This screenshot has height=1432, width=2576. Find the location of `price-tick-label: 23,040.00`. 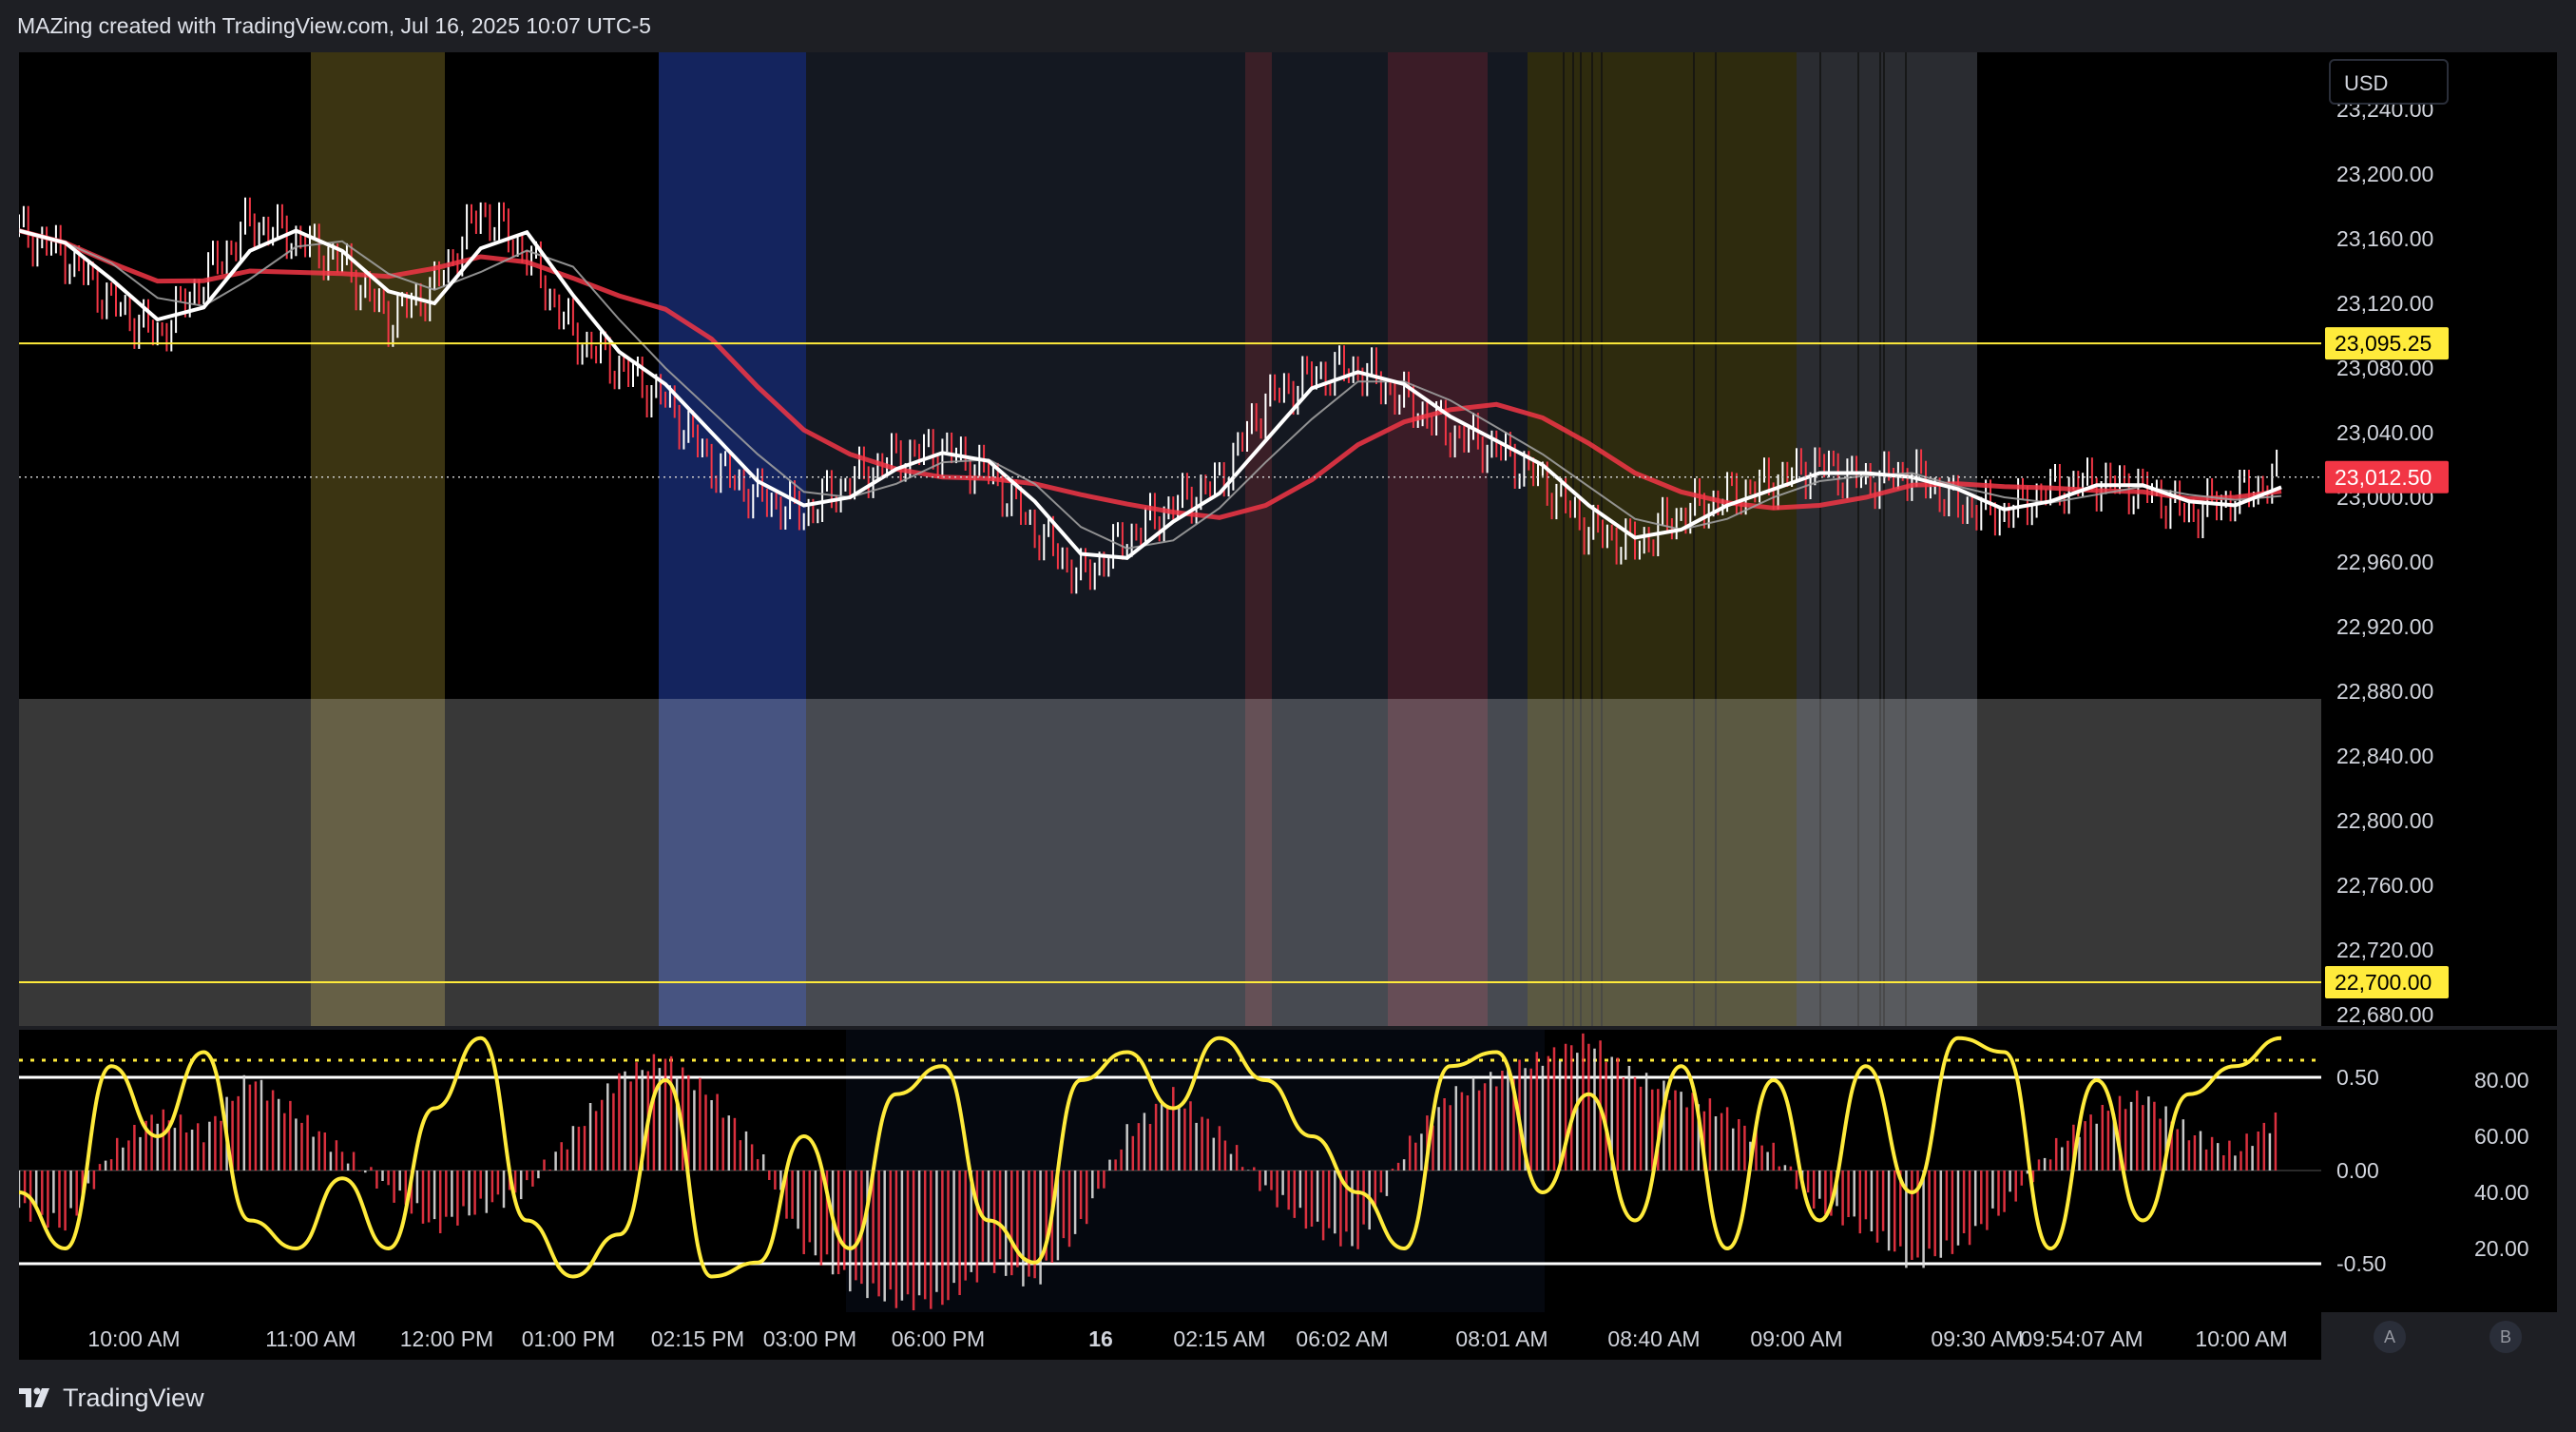

price-tick-label: 23,040.00 is located at coordinates (2384, 433).